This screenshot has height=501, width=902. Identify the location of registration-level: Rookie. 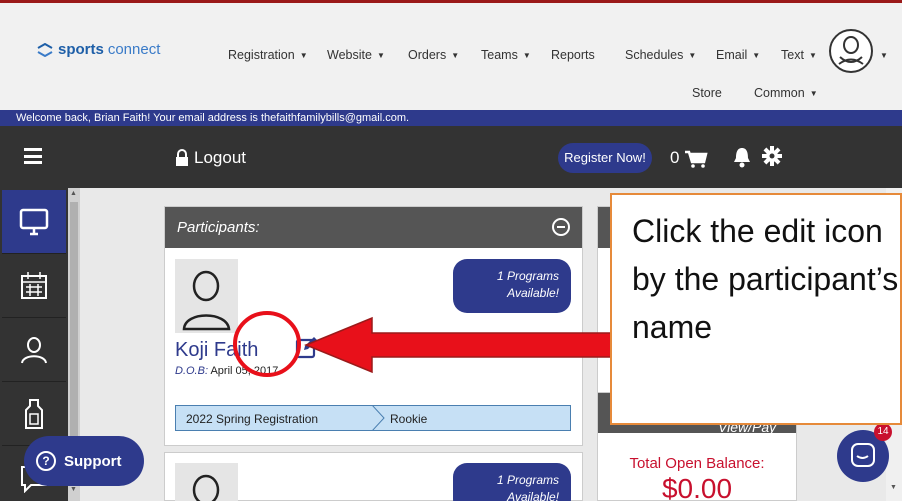
(409, 419).